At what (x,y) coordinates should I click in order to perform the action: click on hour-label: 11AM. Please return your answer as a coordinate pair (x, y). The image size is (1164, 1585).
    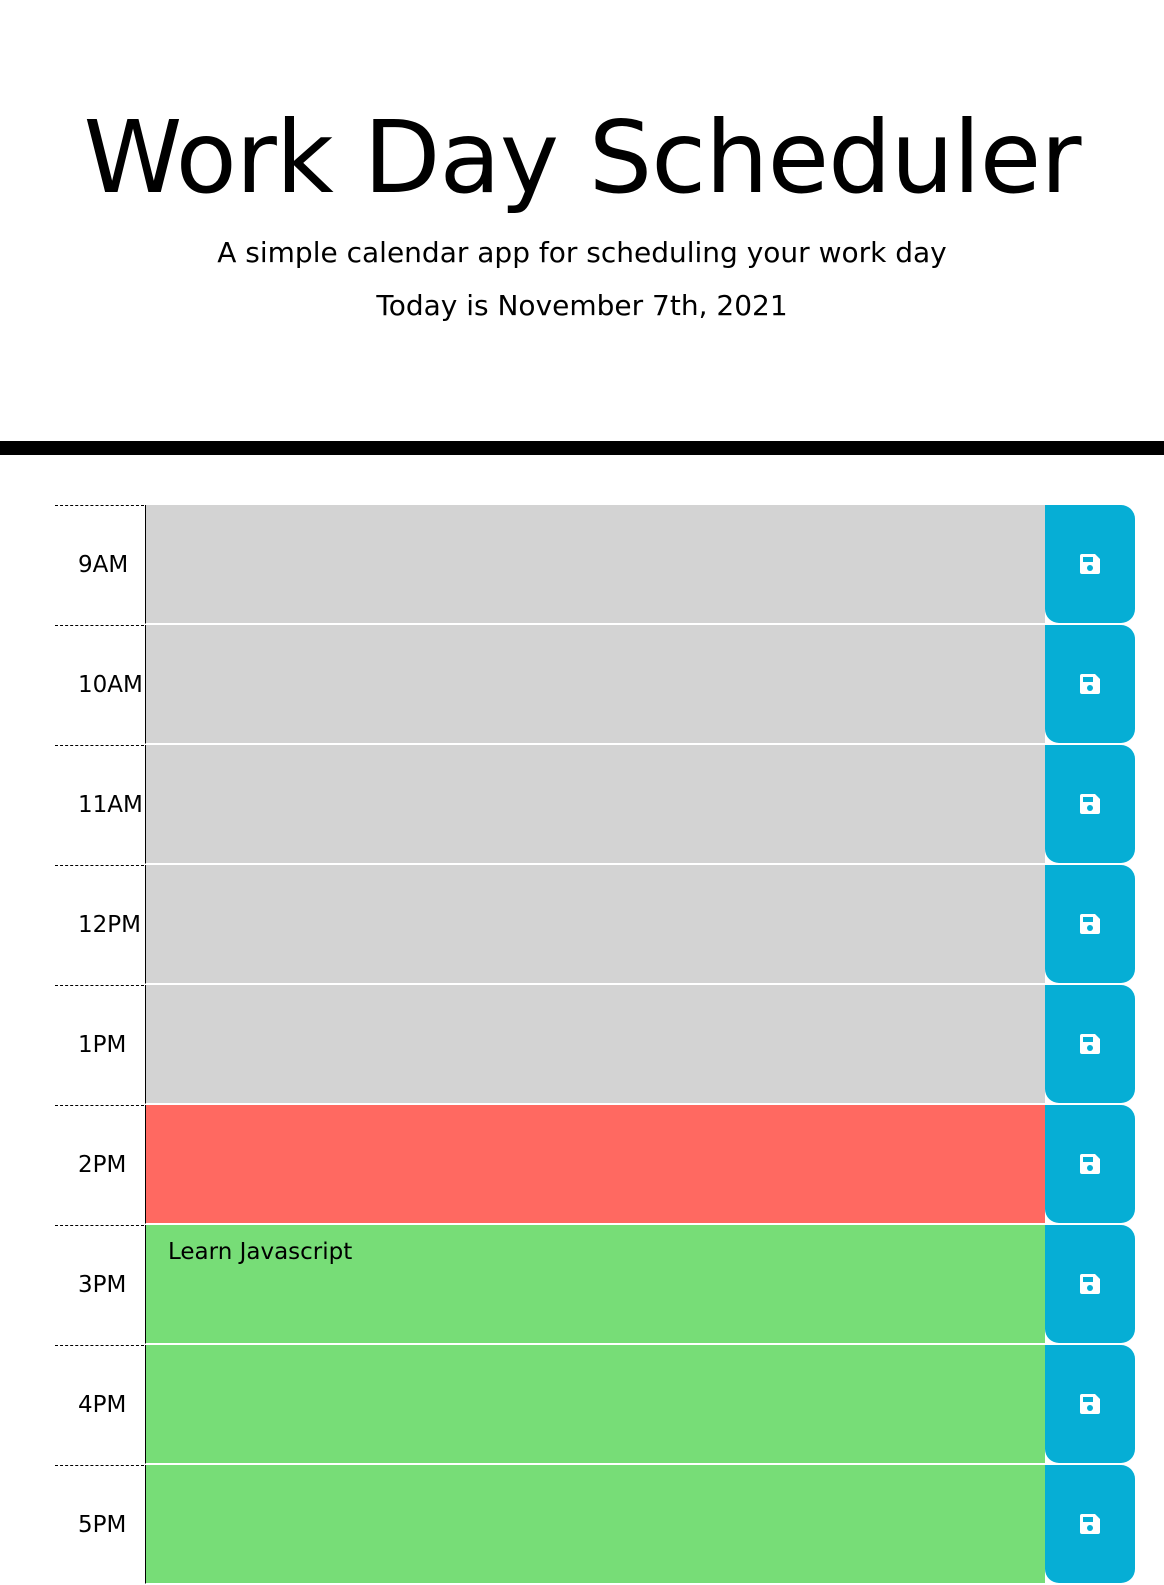
    Looking at the image, I should click on (99, 805).